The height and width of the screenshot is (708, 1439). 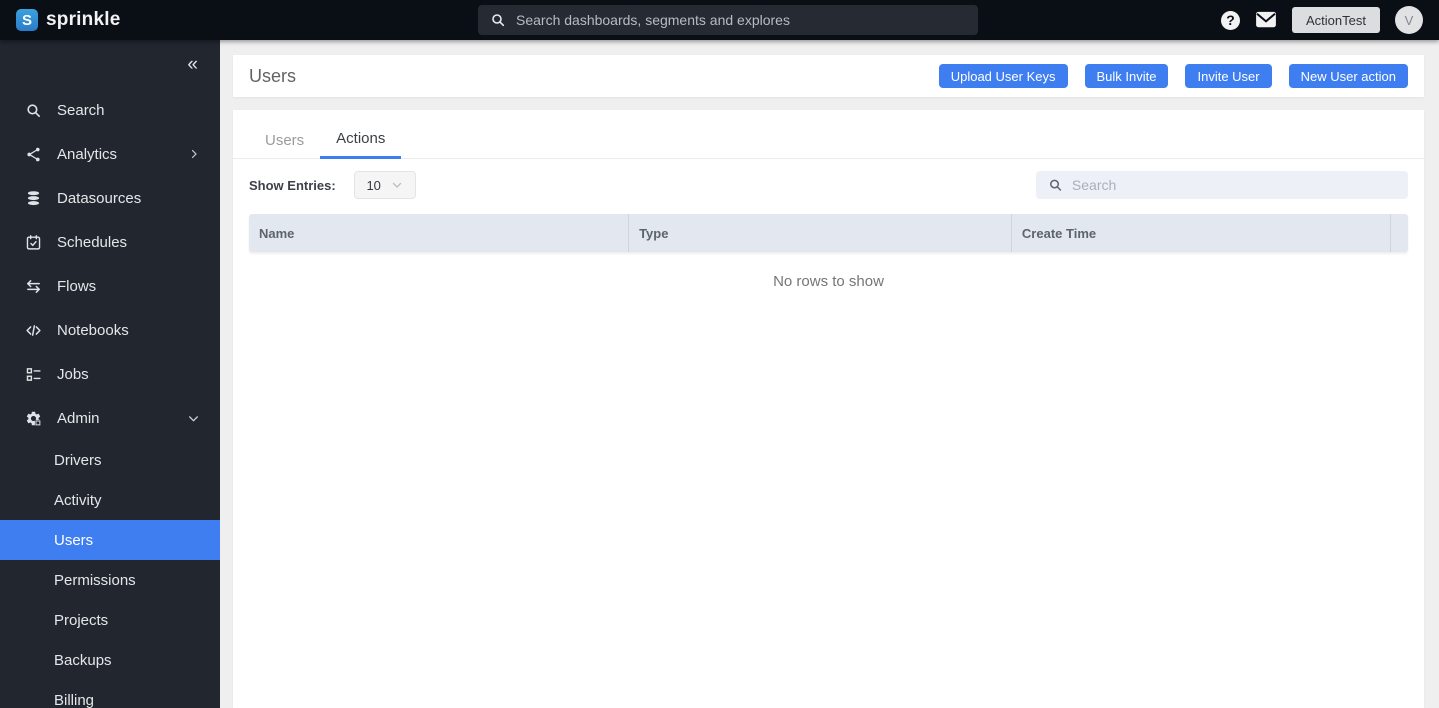 What do you see at coordinates (1336, 20) in the screenshot?
I see `account-button: ActionTest` at bounding box center [1336, 20].